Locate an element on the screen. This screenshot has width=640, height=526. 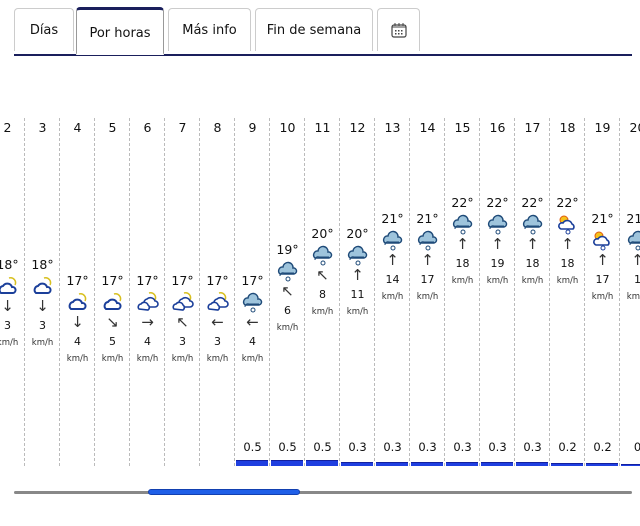
hour-column: 18 22° ↑ 18 km/h 0.2 is located at coordinates (566, 292).